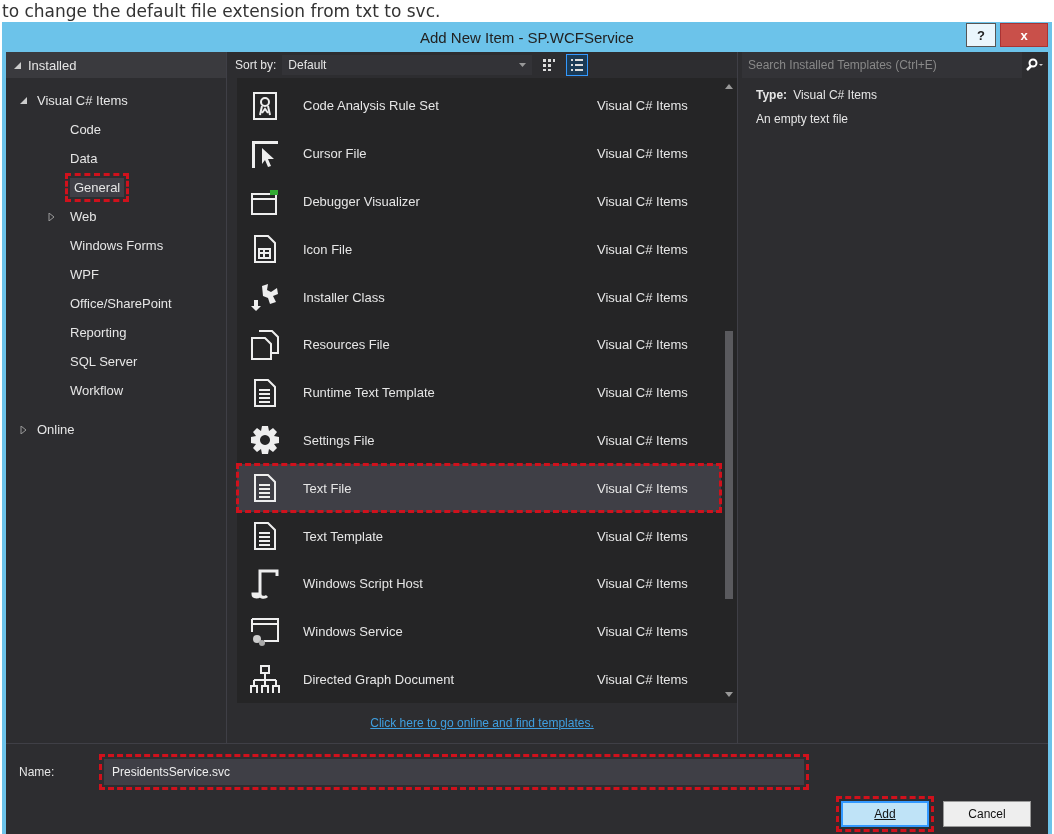 The width and height of the screenshot is (1054, 834). Describe the element at coordinates (52, 65) in the screenshot. I see `tree-header-label: Installed` at that location.